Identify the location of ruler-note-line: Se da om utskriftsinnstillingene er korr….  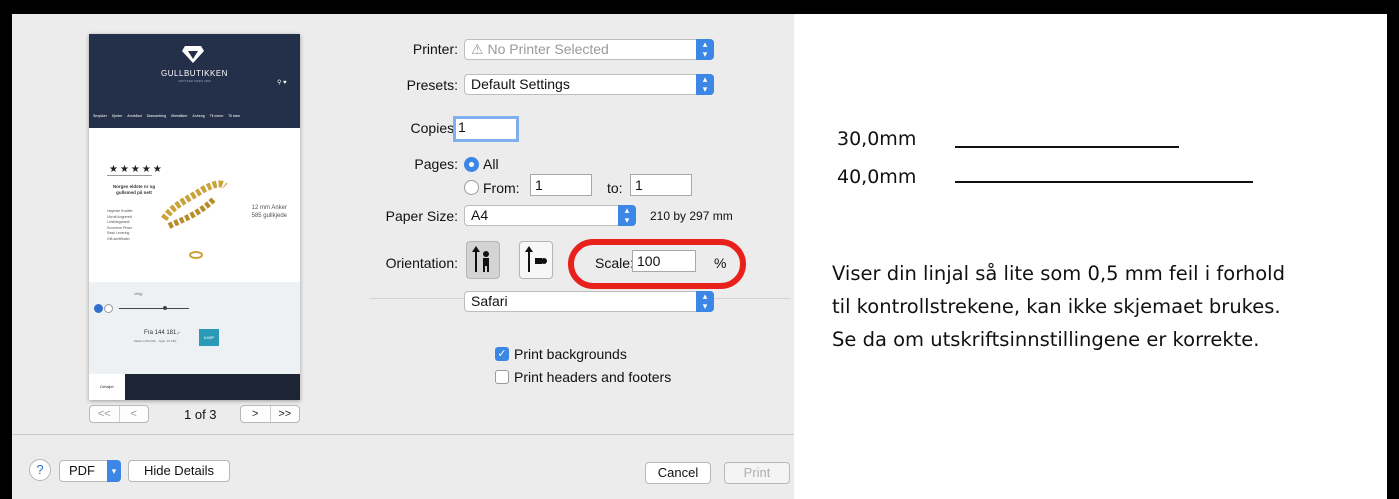
(1046, 339).